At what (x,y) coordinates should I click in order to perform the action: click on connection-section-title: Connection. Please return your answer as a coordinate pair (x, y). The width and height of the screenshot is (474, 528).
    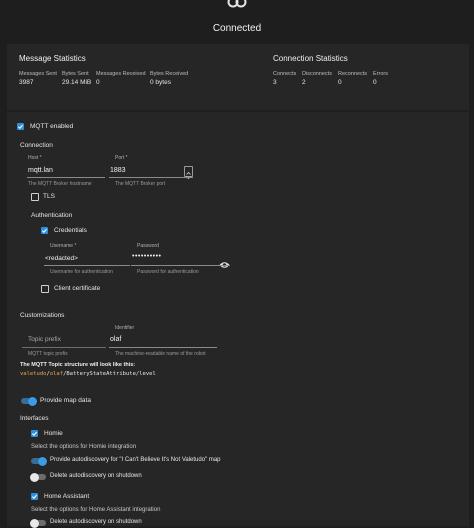
    Looking at the image, I should click on (36, 145).